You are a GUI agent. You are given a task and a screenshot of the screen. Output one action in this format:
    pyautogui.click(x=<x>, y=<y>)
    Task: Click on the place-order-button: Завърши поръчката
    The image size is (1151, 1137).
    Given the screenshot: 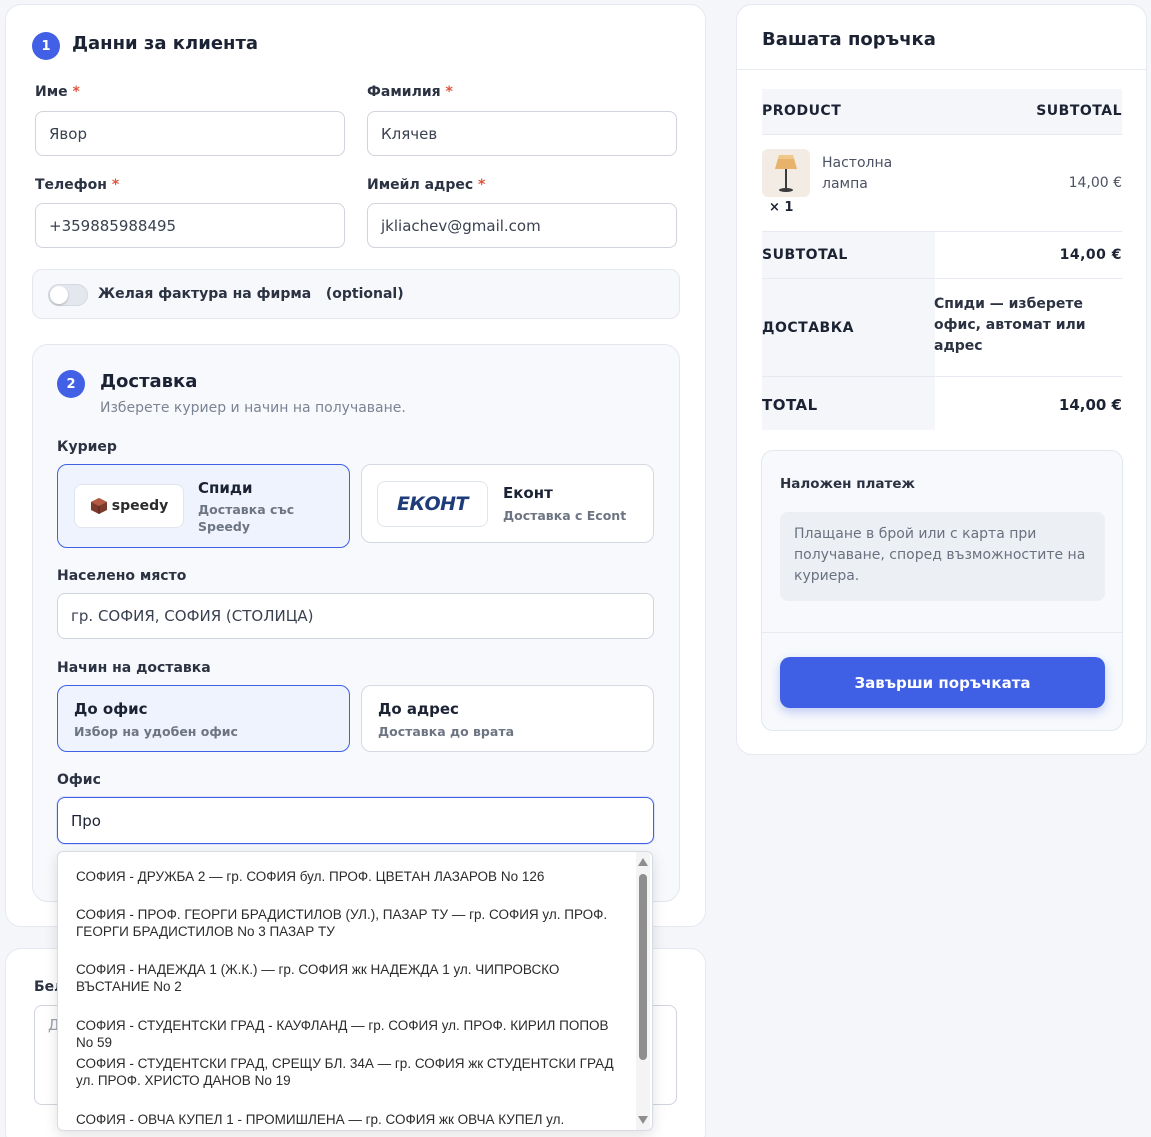 What is the action you would take?
    pyautogui.click(x=942, y=682)
    